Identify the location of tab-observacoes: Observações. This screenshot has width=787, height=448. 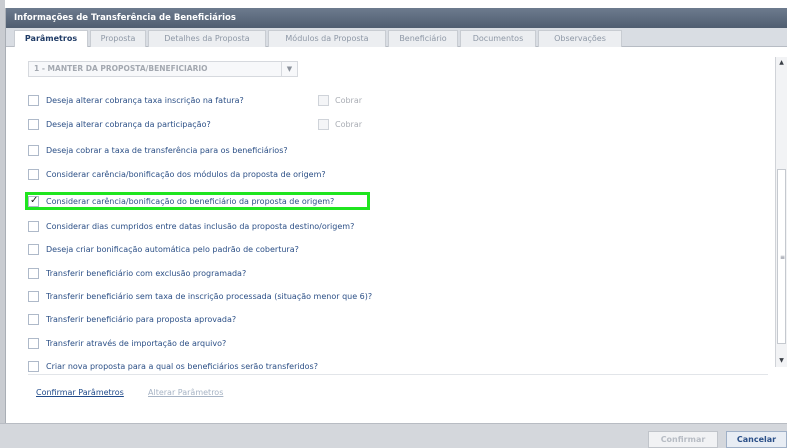
(580, 38).